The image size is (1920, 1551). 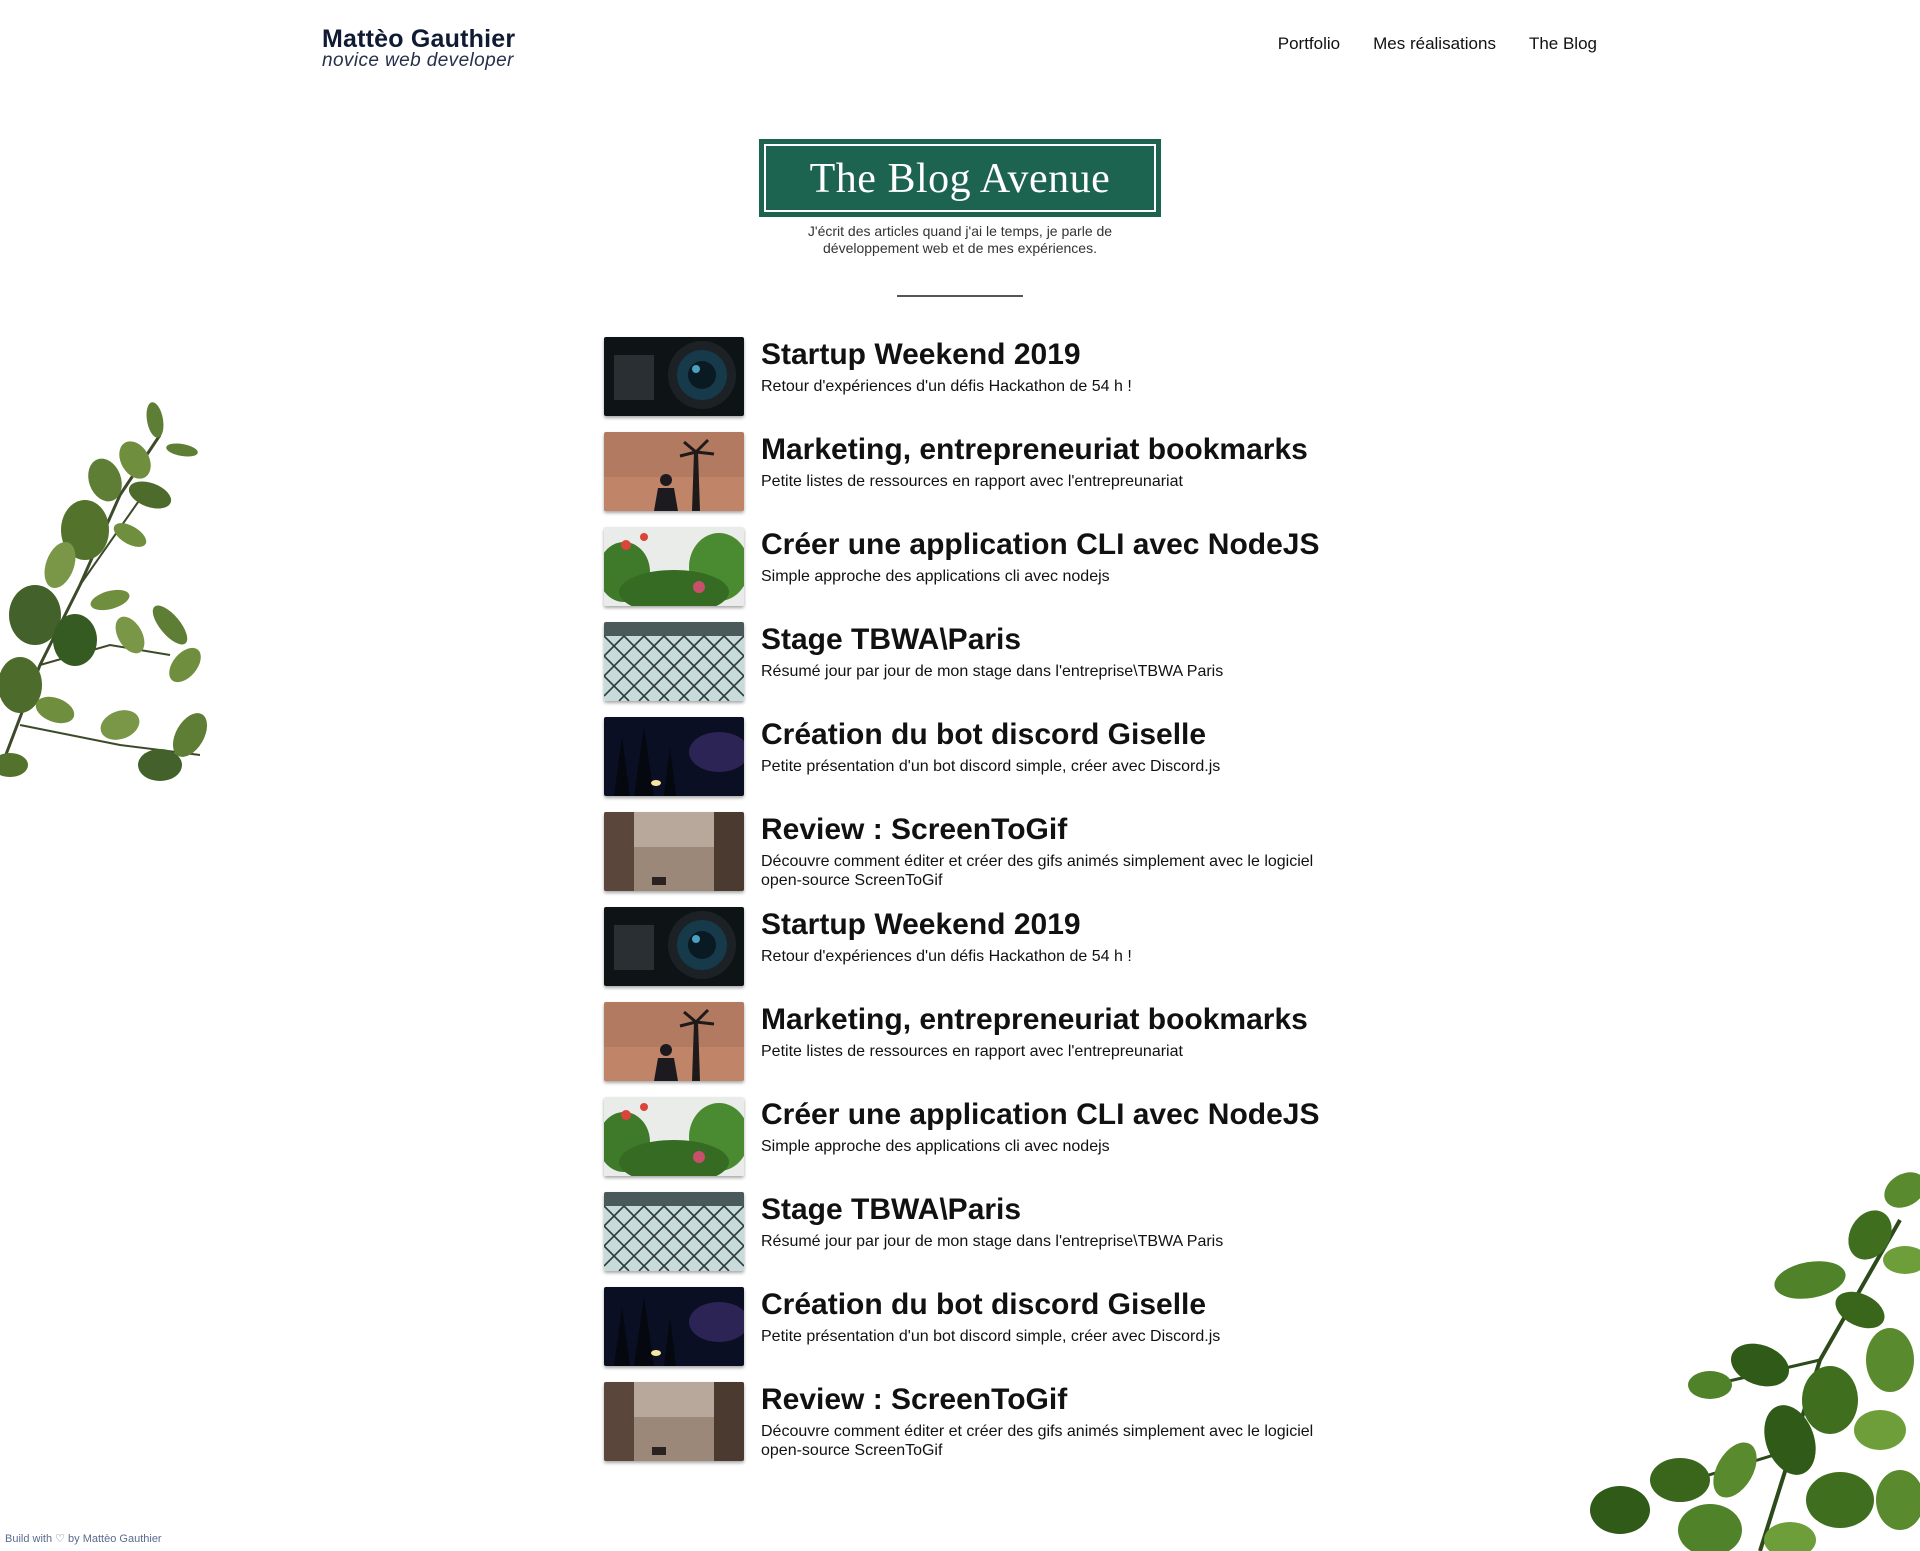 What do you see at coordinates (83, 1539) in the screenshot?
I see `footer-credit: Build with ♡ by Mattèo Gauthier` at bounding box center [83, 1539].